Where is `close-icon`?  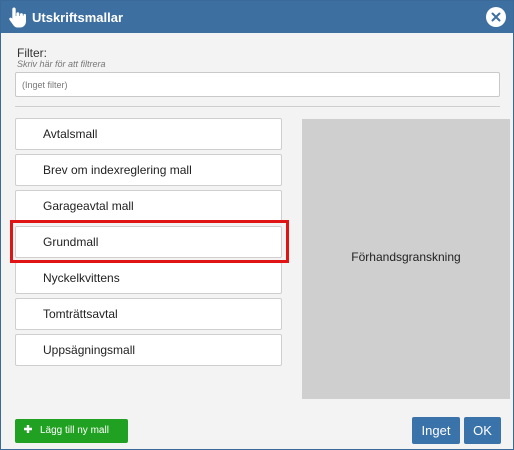 close-icon is located at coordinates (496, 17).